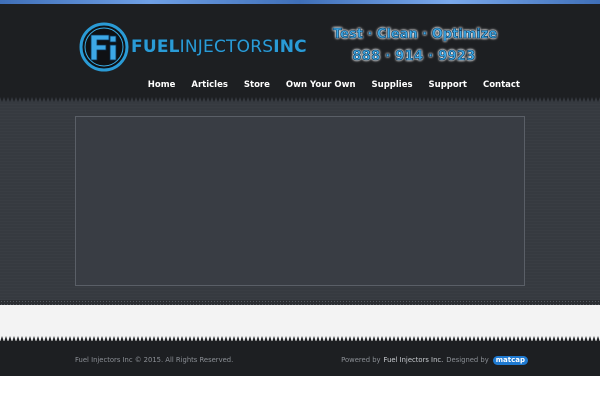  Describe the element at coordinates (321, 85) in the screenshot. I see `nav-item-own-your-own: Own Your Own` at that location.